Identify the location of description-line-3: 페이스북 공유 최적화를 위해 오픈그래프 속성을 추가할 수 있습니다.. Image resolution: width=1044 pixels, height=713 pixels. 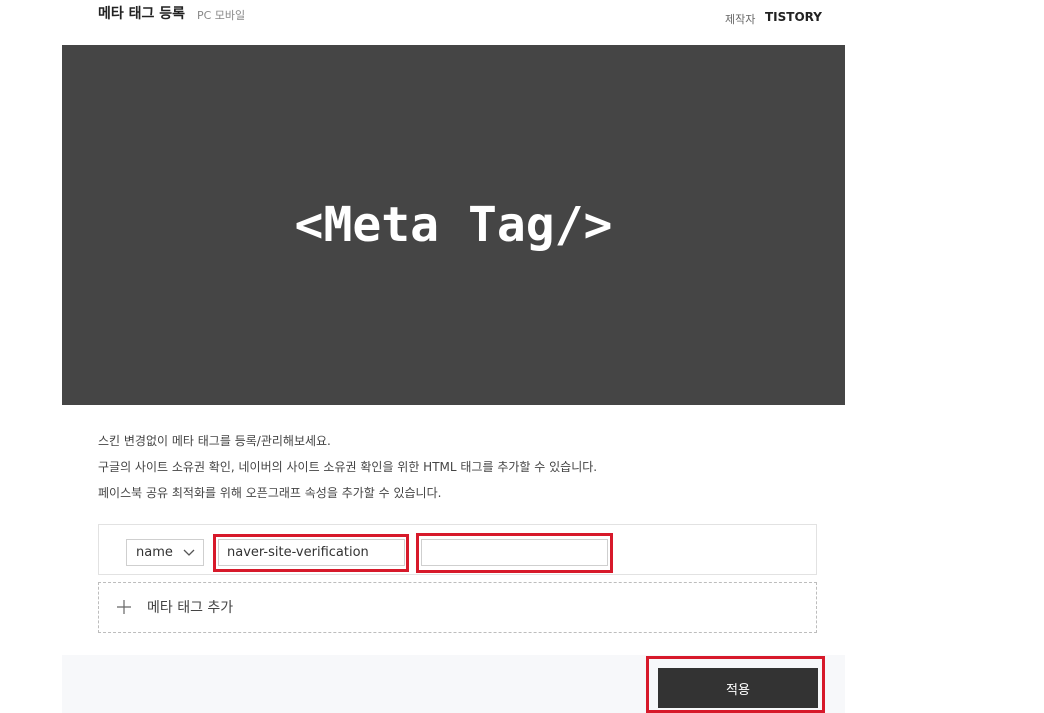
(270, 493).